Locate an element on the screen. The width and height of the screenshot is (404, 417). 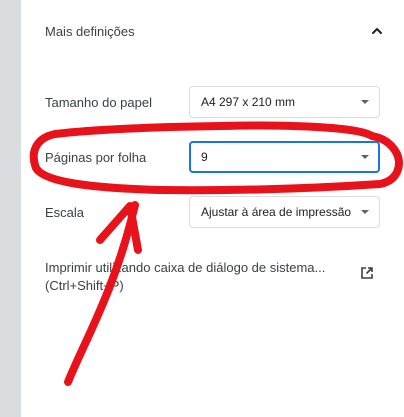
scale-value: Ajustar à área de impressão is located at coordinates (276, 212).